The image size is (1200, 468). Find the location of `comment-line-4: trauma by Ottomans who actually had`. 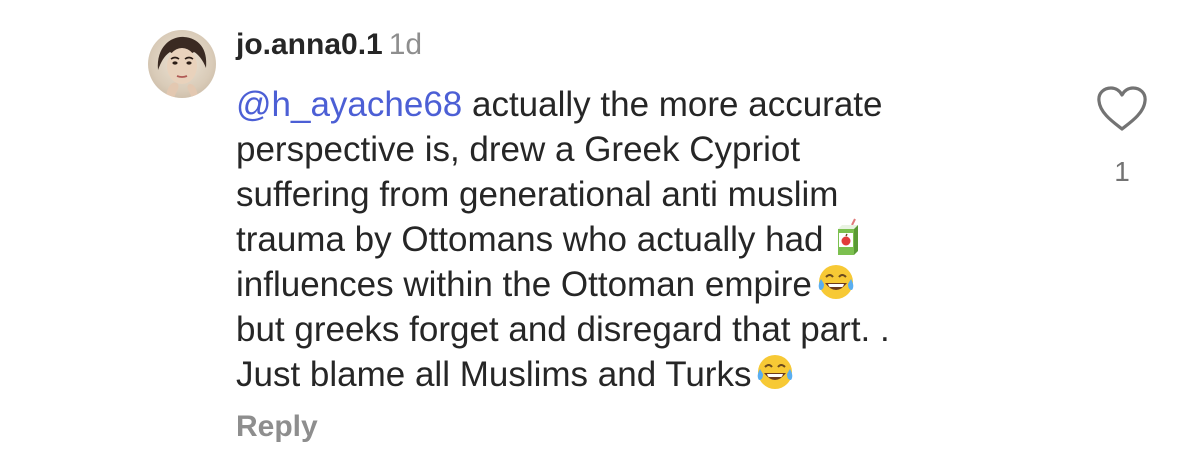

comment-line-4: trauma by Ottomans who actually had is located at coordinates (646, 239).